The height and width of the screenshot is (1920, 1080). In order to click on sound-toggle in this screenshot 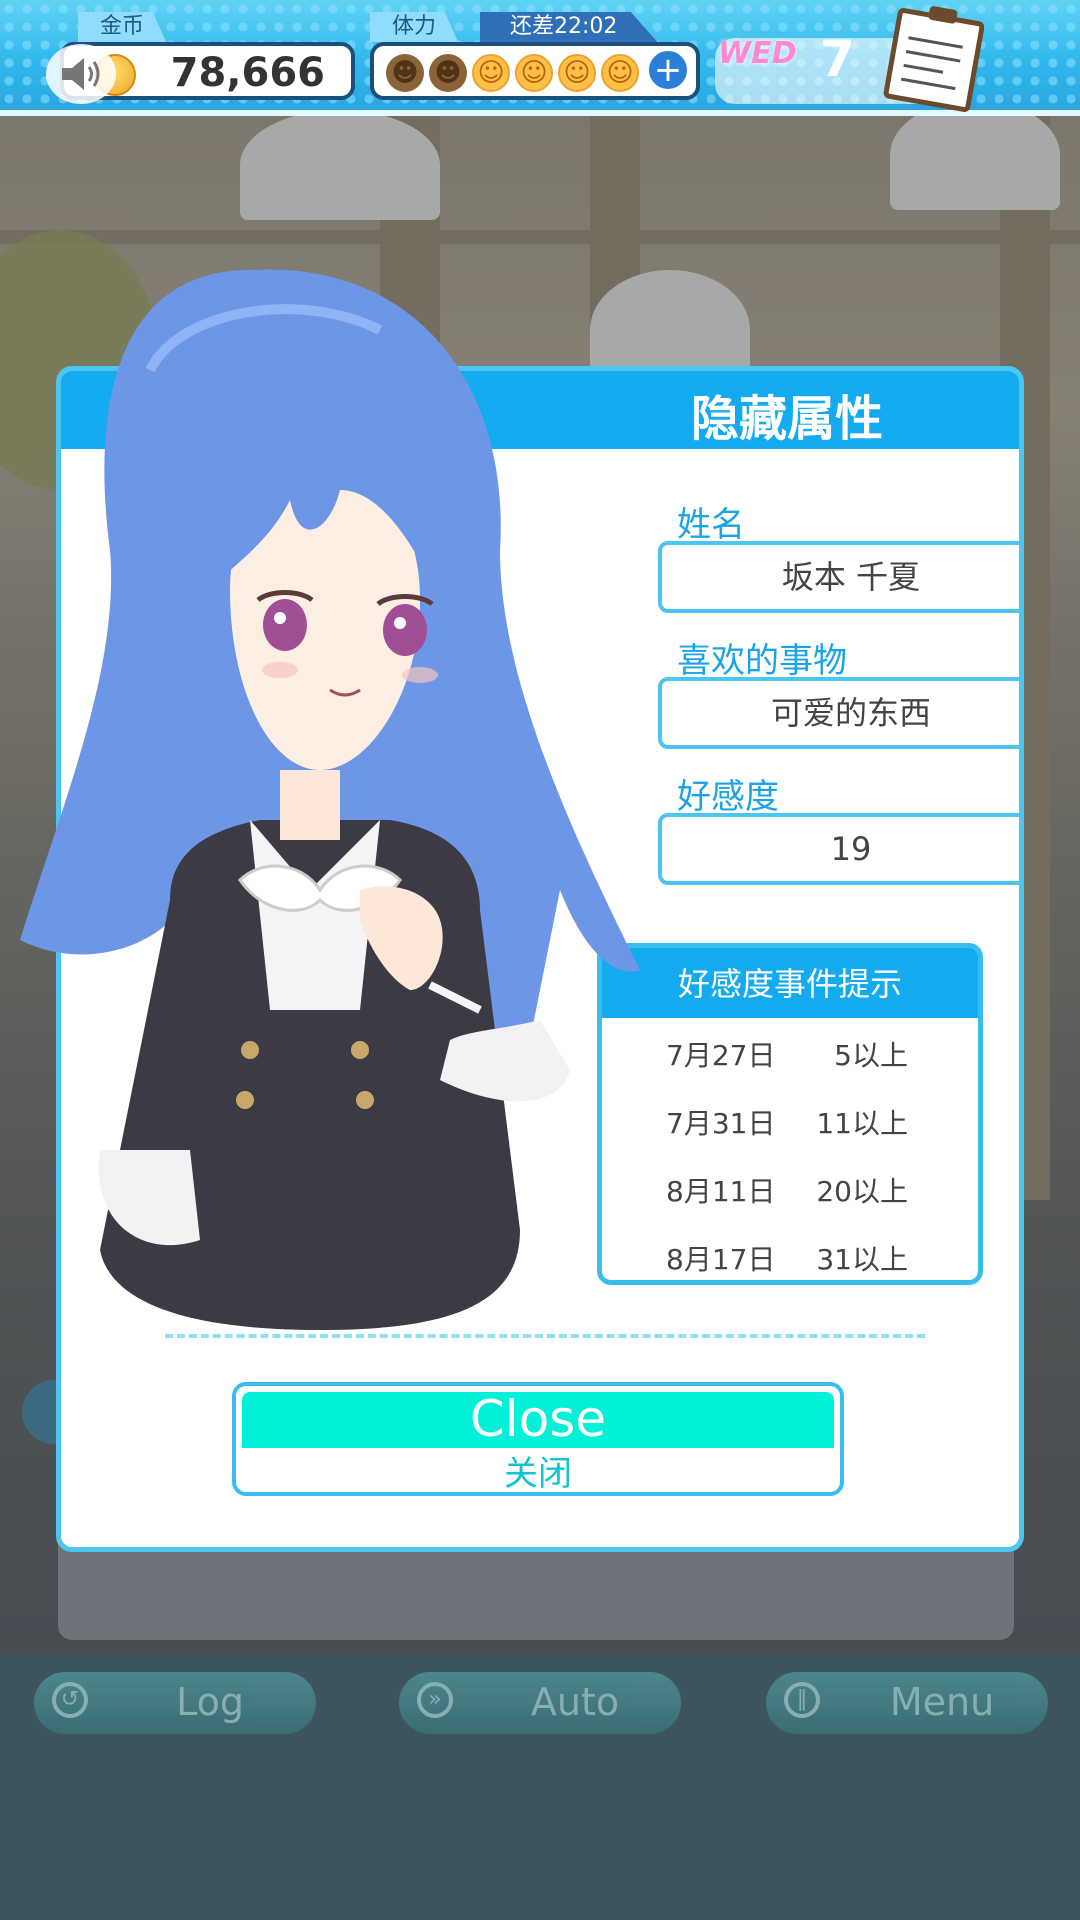, I will do `click(81, 74)`.